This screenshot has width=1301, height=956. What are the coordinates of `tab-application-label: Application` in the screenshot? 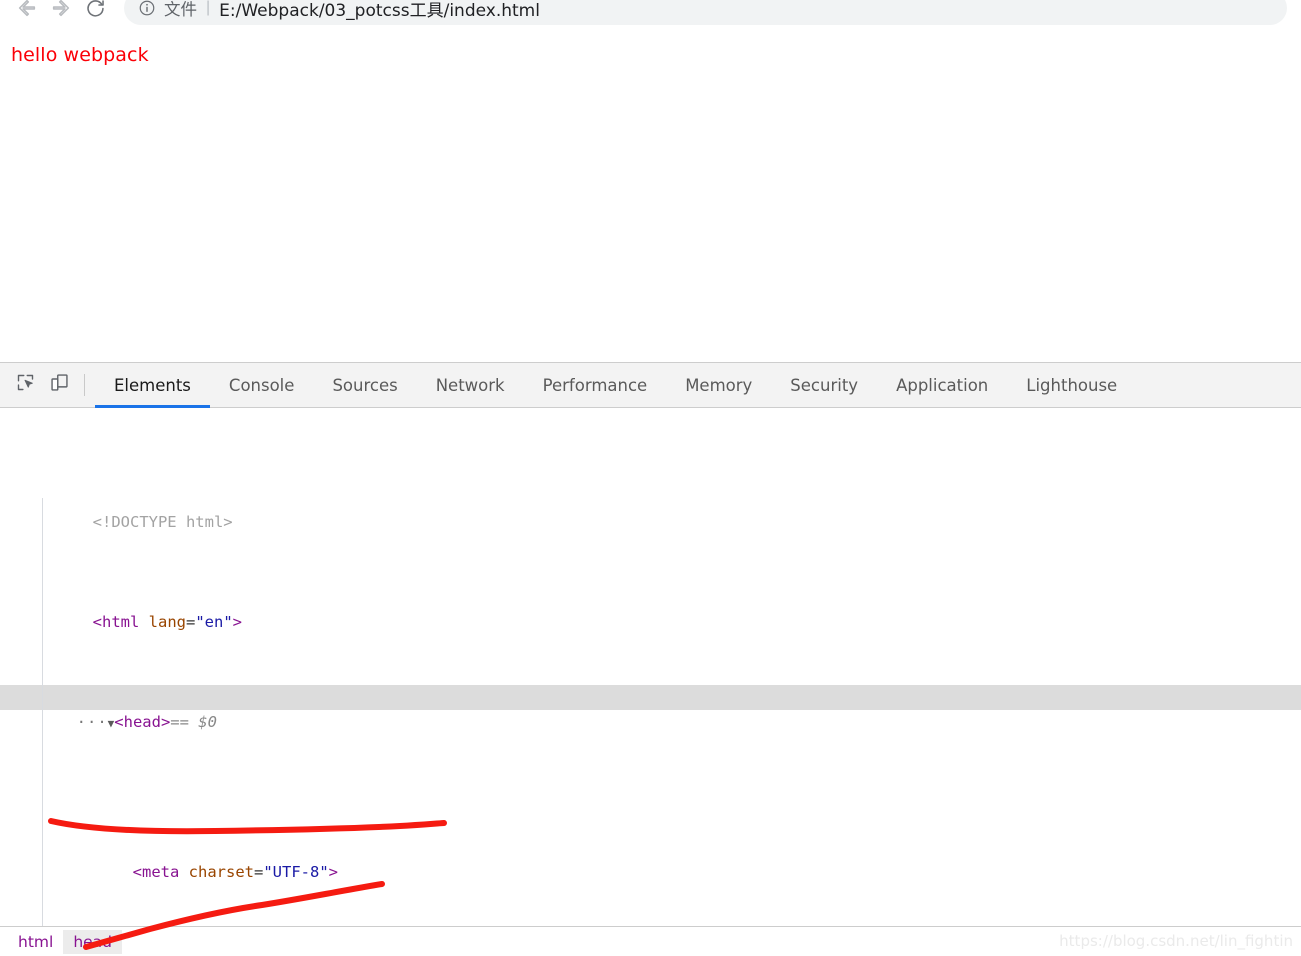 It's located at (942, 385).